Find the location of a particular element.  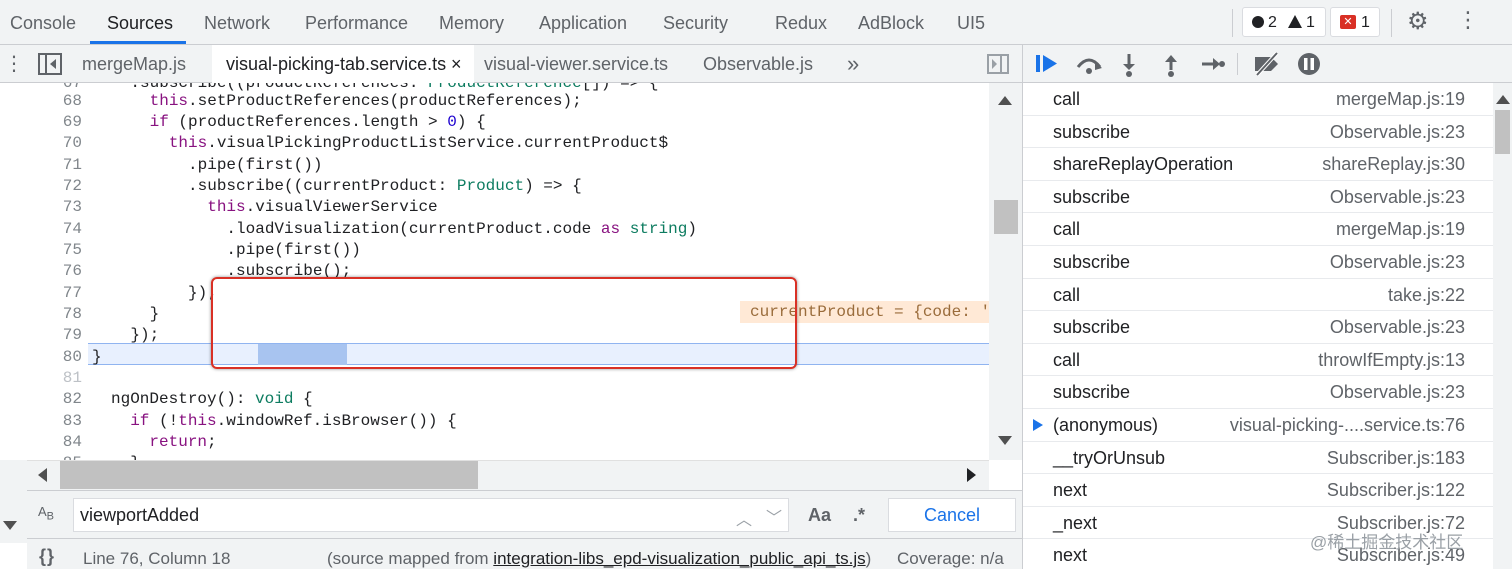

line-number: 76 is located at coordinates (54, 271).